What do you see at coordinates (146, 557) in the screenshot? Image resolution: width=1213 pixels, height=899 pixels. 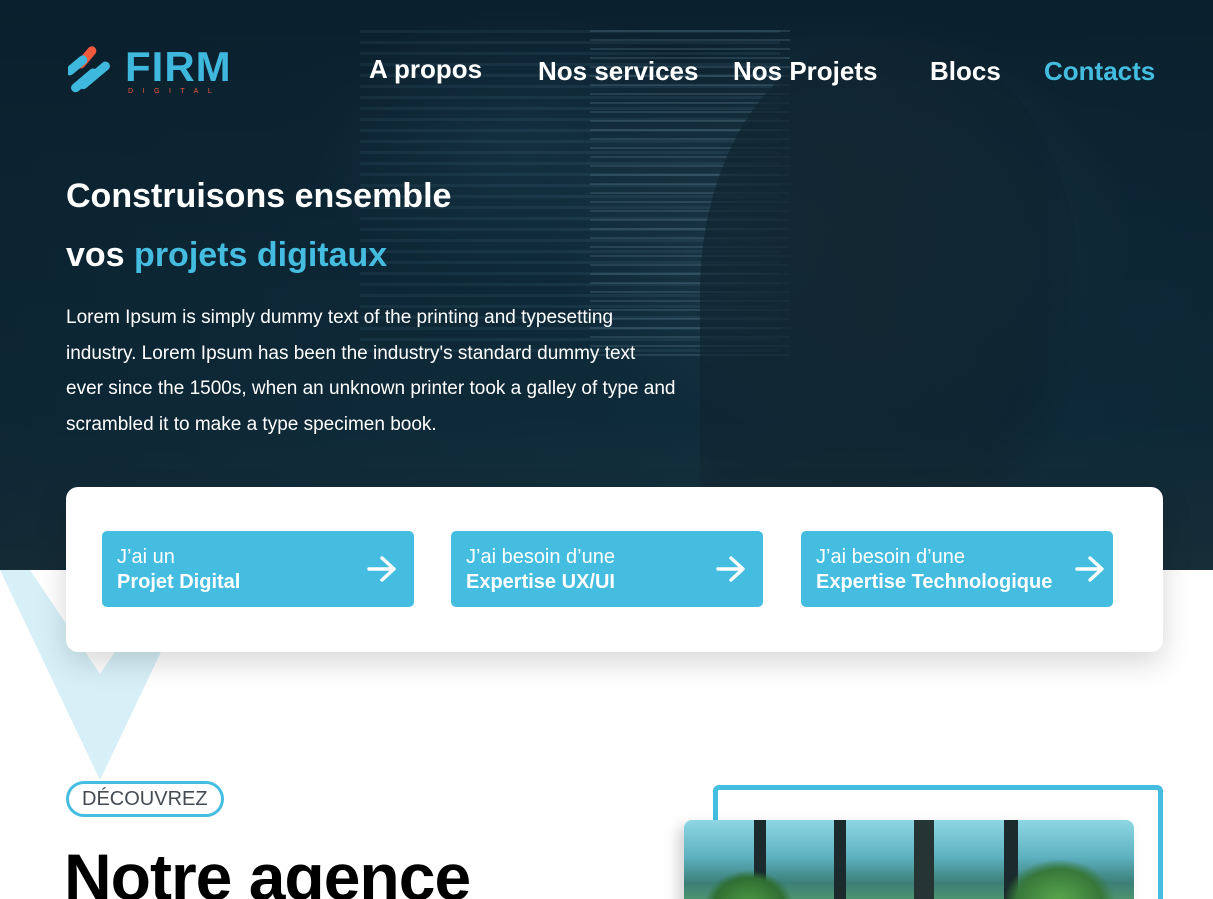 I see `cta-button-line1: J’ai un` at bounding box center [146, 557].